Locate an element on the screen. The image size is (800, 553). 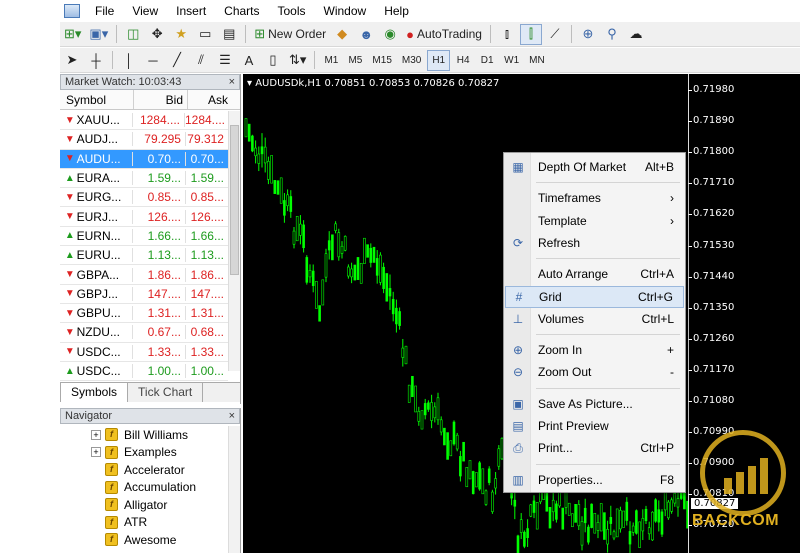
market-watch-scrollbar is located at coordinates (234, 241).